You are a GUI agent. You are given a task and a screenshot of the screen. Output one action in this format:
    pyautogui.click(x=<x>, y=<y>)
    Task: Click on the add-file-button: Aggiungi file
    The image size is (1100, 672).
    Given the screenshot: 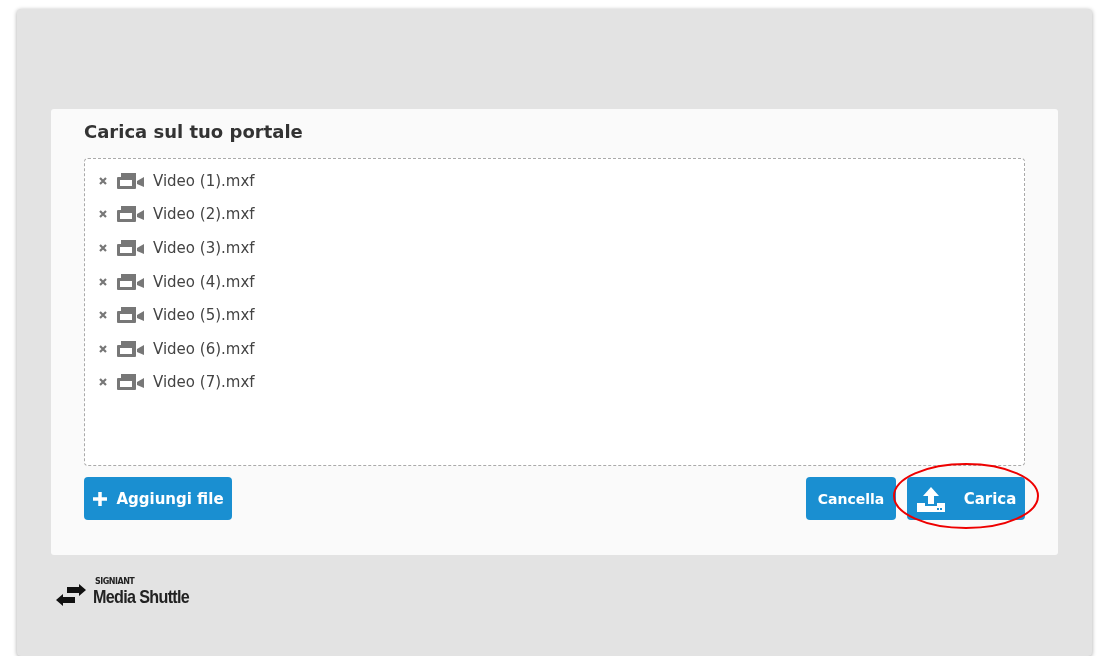 What is the action you would take?
    pyautogui.click(x=158, y=498)
    